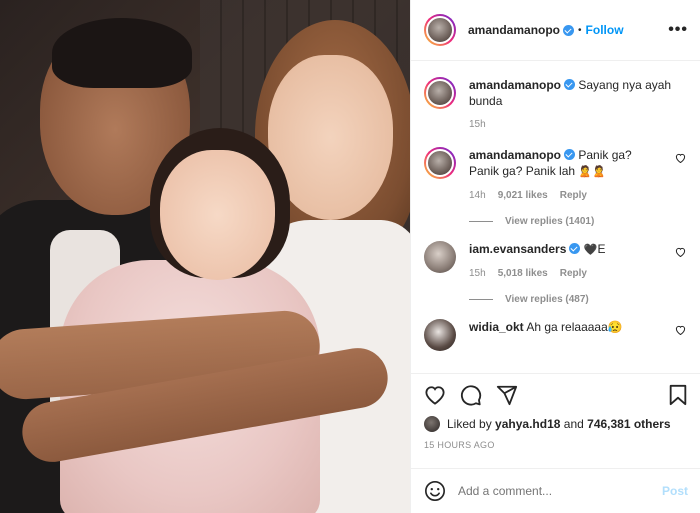 The width and height of the screenshot is (700, 513). Describe the element at coordinates (556, 335) in the screenshot. I see `comment-item: widia_okt Ah ga relaaaaa😥` at that location.